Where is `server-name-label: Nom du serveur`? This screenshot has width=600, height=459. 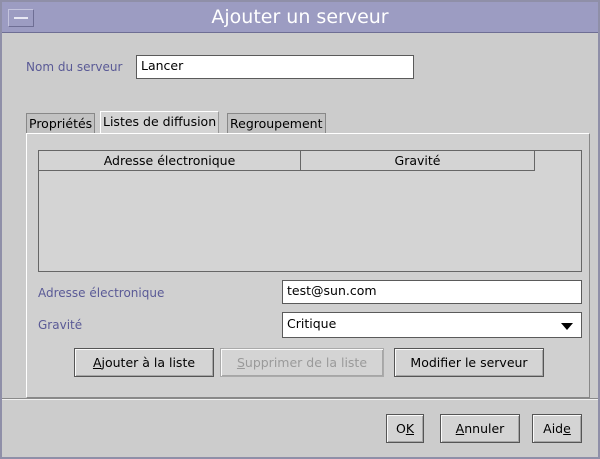
server-name-label: Nom du serveur is located at coordinates (74, 67).